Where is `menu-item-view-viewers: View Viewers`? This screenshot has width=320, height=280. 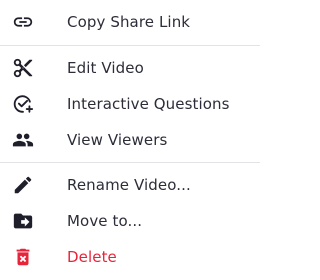
menu-item-view-viewers: View Viewers is located at coordinates (130, 140).